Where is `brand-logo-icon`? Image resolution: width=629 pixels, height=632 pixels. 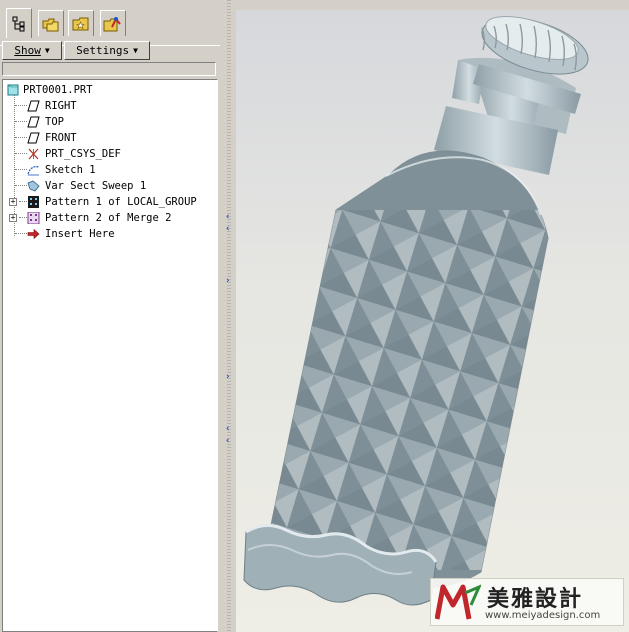 brand-logo-icon is located at coordinates (458, 602).